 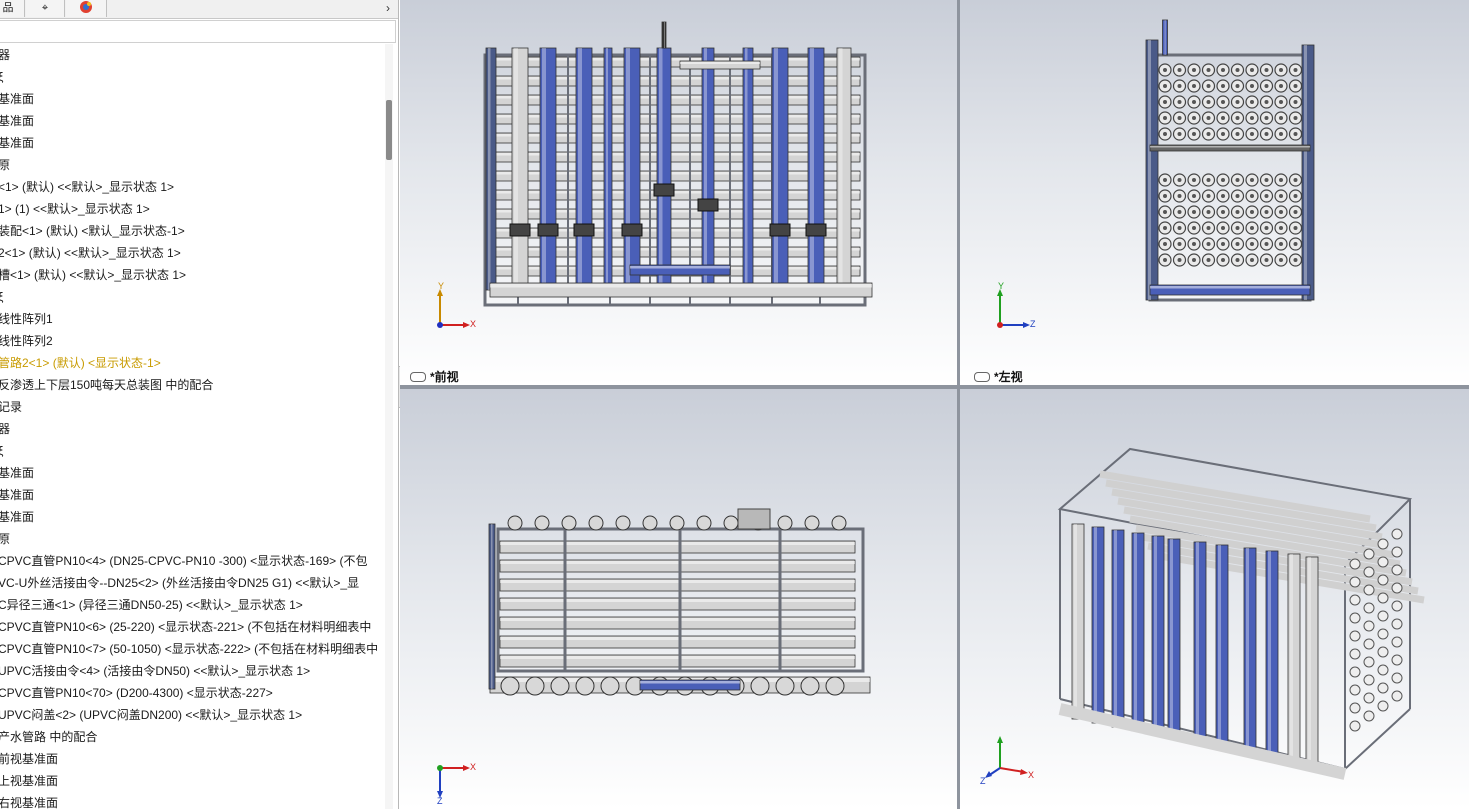 I want to click on tree-item: 记录, so click(x=195, y=407).